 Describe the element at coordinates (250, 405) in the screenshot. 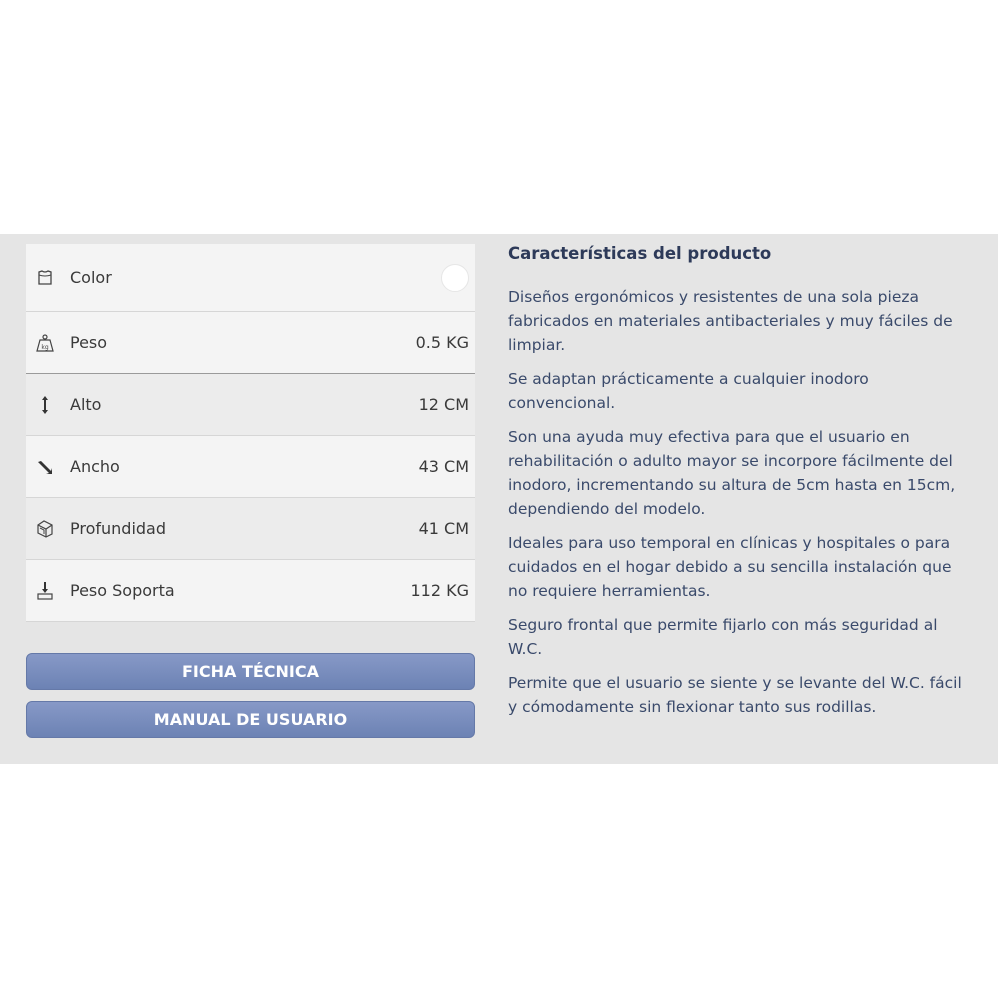

I see `spec-row-alto: Alto 12 CM` at that location.